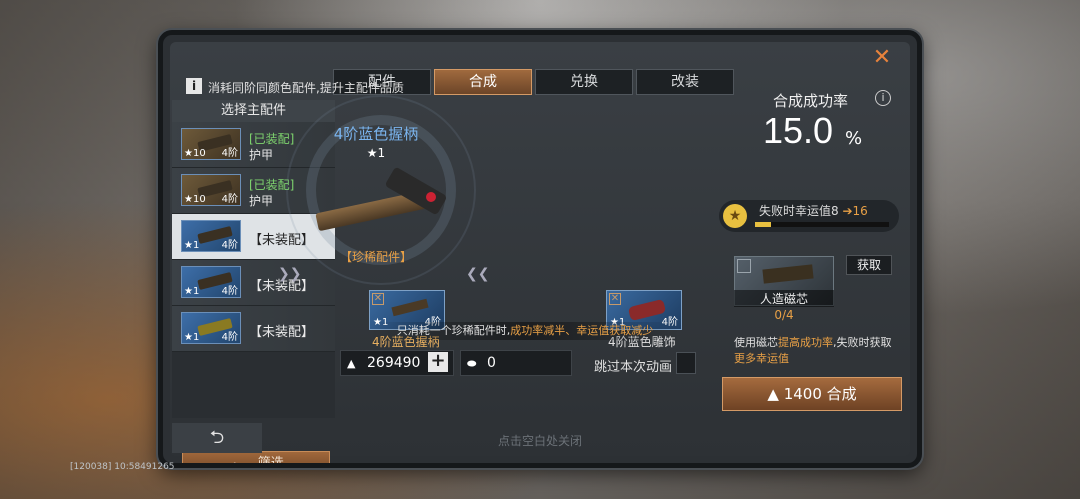  What do you see at coordinates (744, 266) in the screenshot?
I see `core-checkbox` at bounding box center [744, 266].